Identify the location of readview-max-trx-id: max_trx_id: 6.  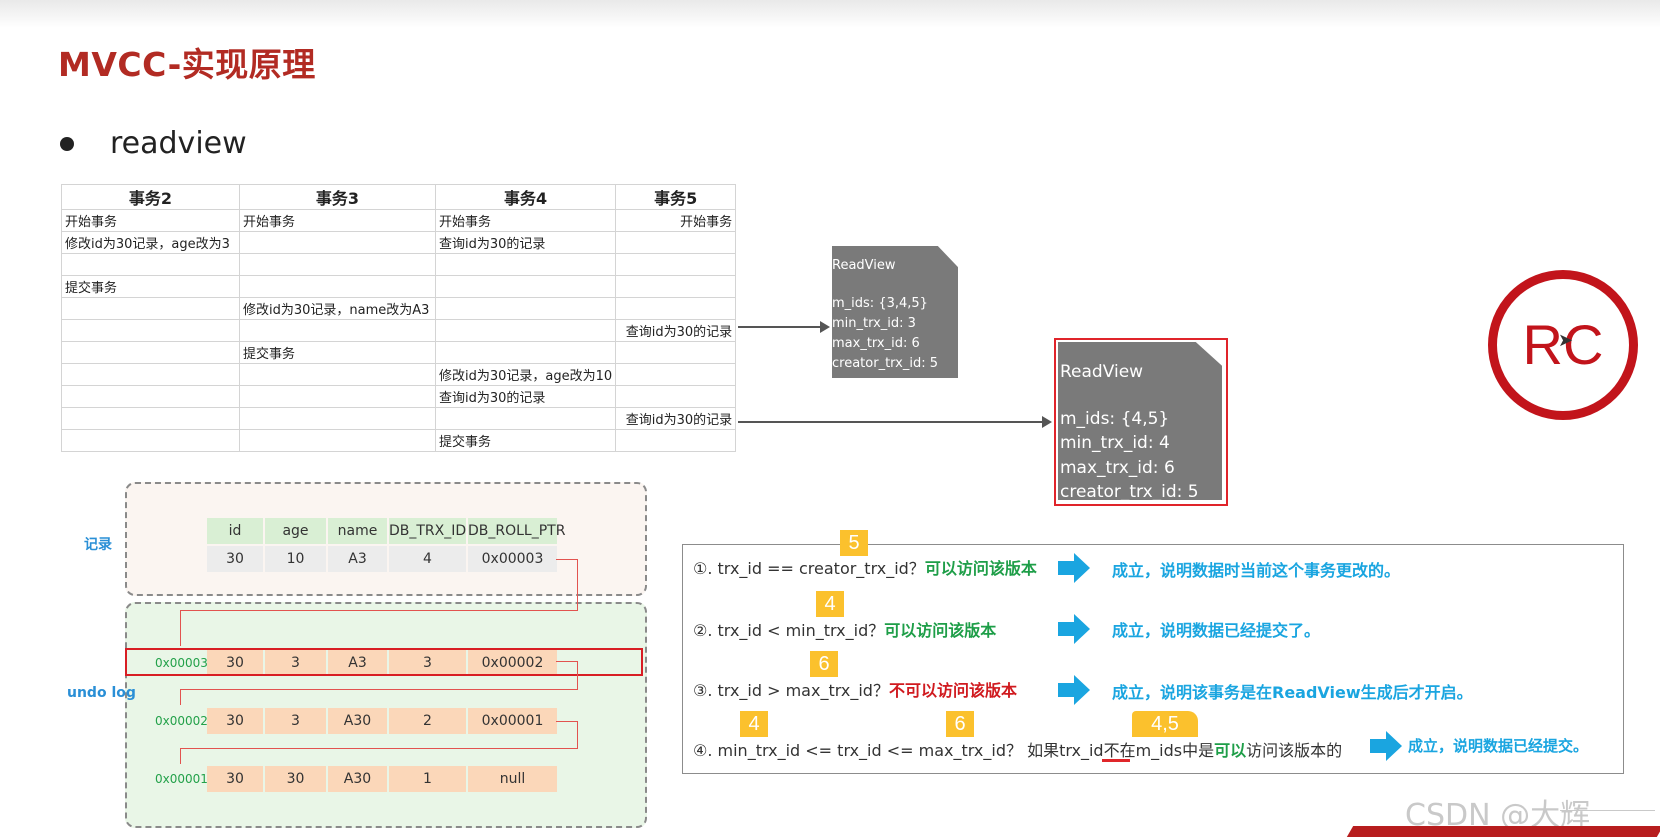
(1117, 467).